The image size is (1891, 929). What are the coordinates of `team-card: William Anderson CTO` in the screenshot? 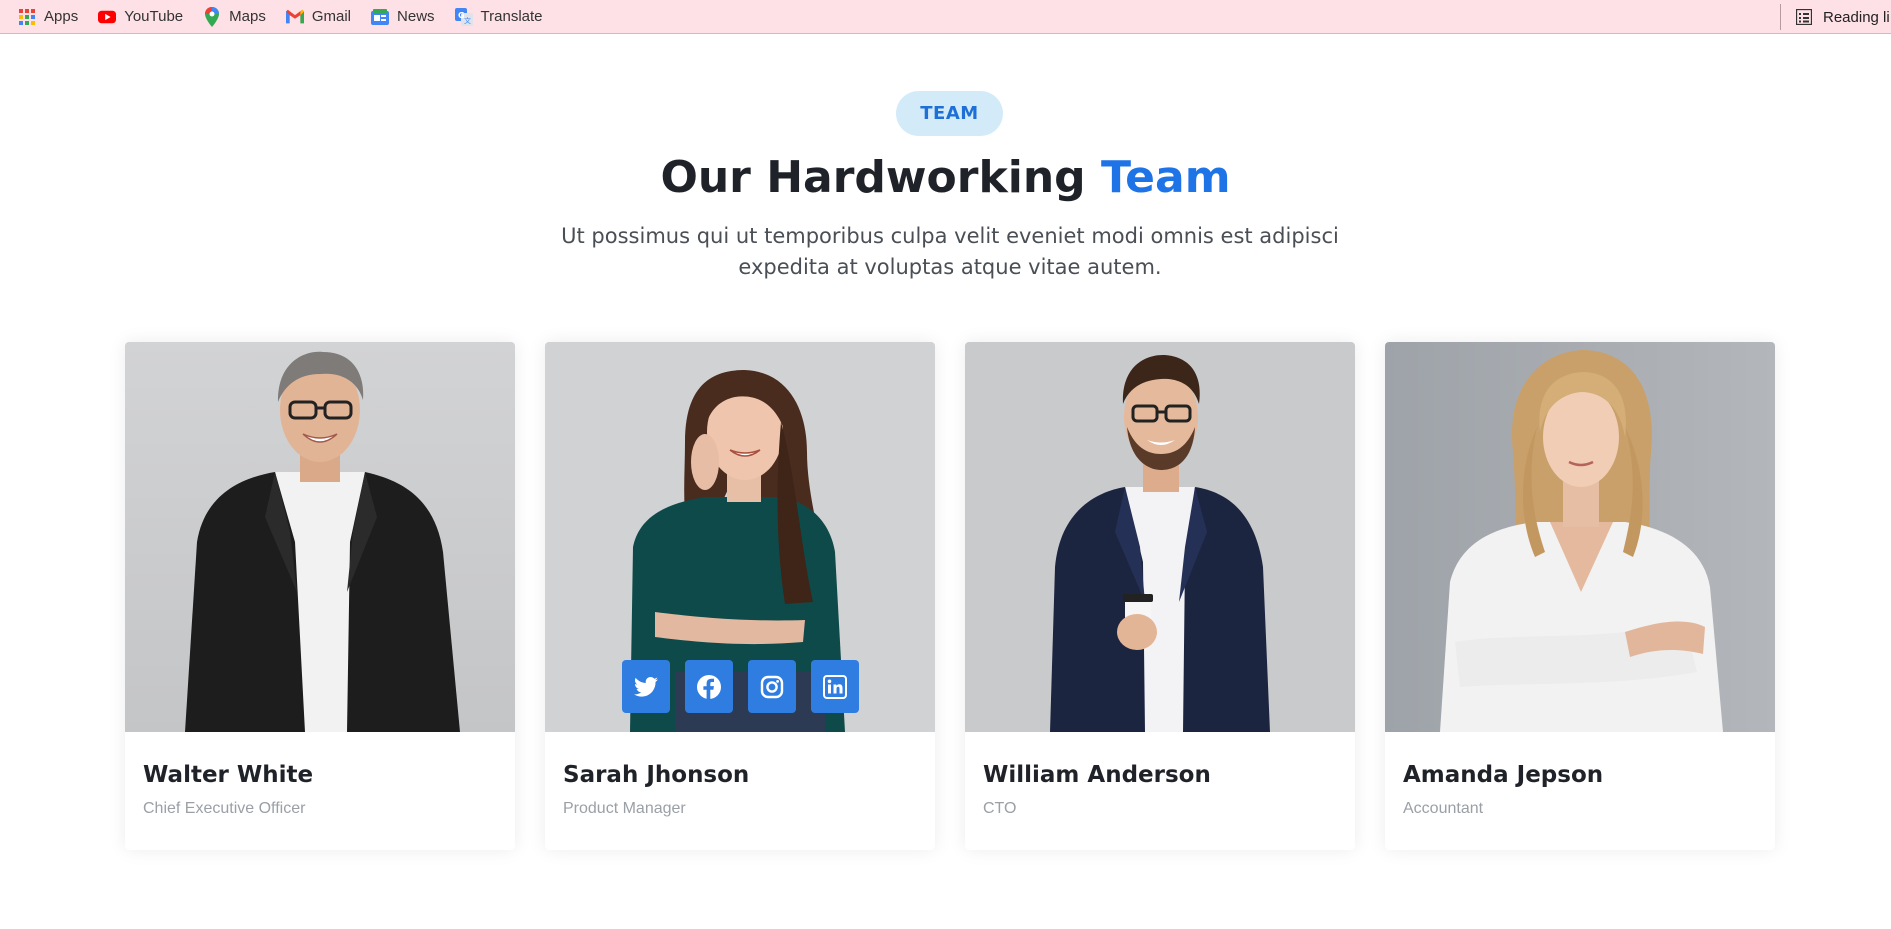 It's located at (1160, 596).